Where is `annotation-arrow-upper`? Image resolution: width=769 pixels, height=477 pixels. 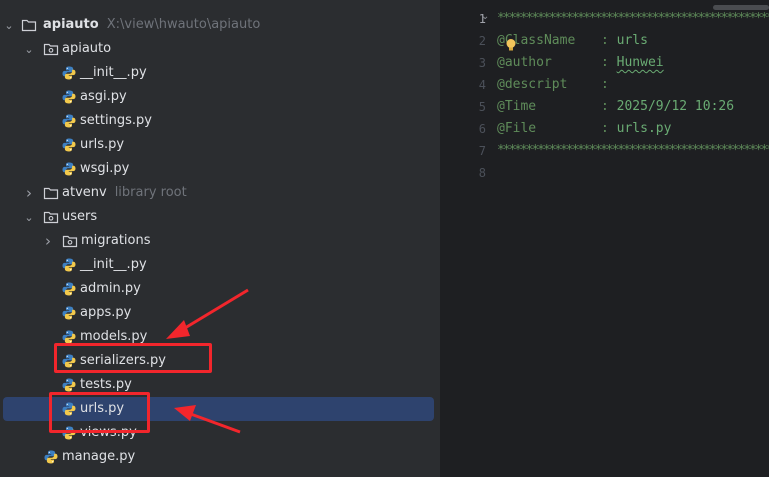 annotation-arrow-upper is located at coordinates (207, 313).